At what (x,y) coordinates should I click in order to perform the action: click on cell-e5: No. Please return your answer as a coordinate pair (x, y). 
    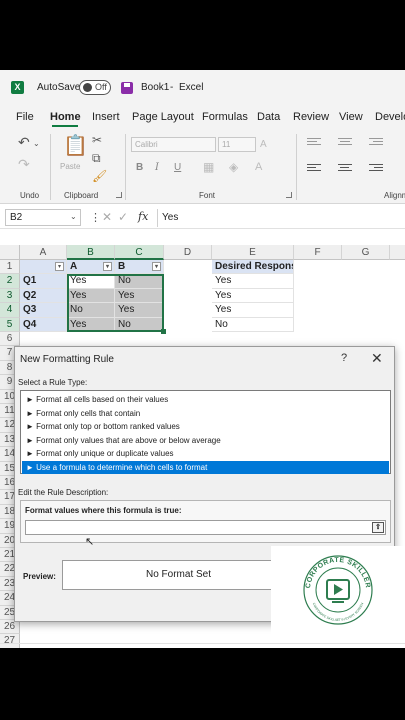
    Looking at the image, I should click on (253, 324).